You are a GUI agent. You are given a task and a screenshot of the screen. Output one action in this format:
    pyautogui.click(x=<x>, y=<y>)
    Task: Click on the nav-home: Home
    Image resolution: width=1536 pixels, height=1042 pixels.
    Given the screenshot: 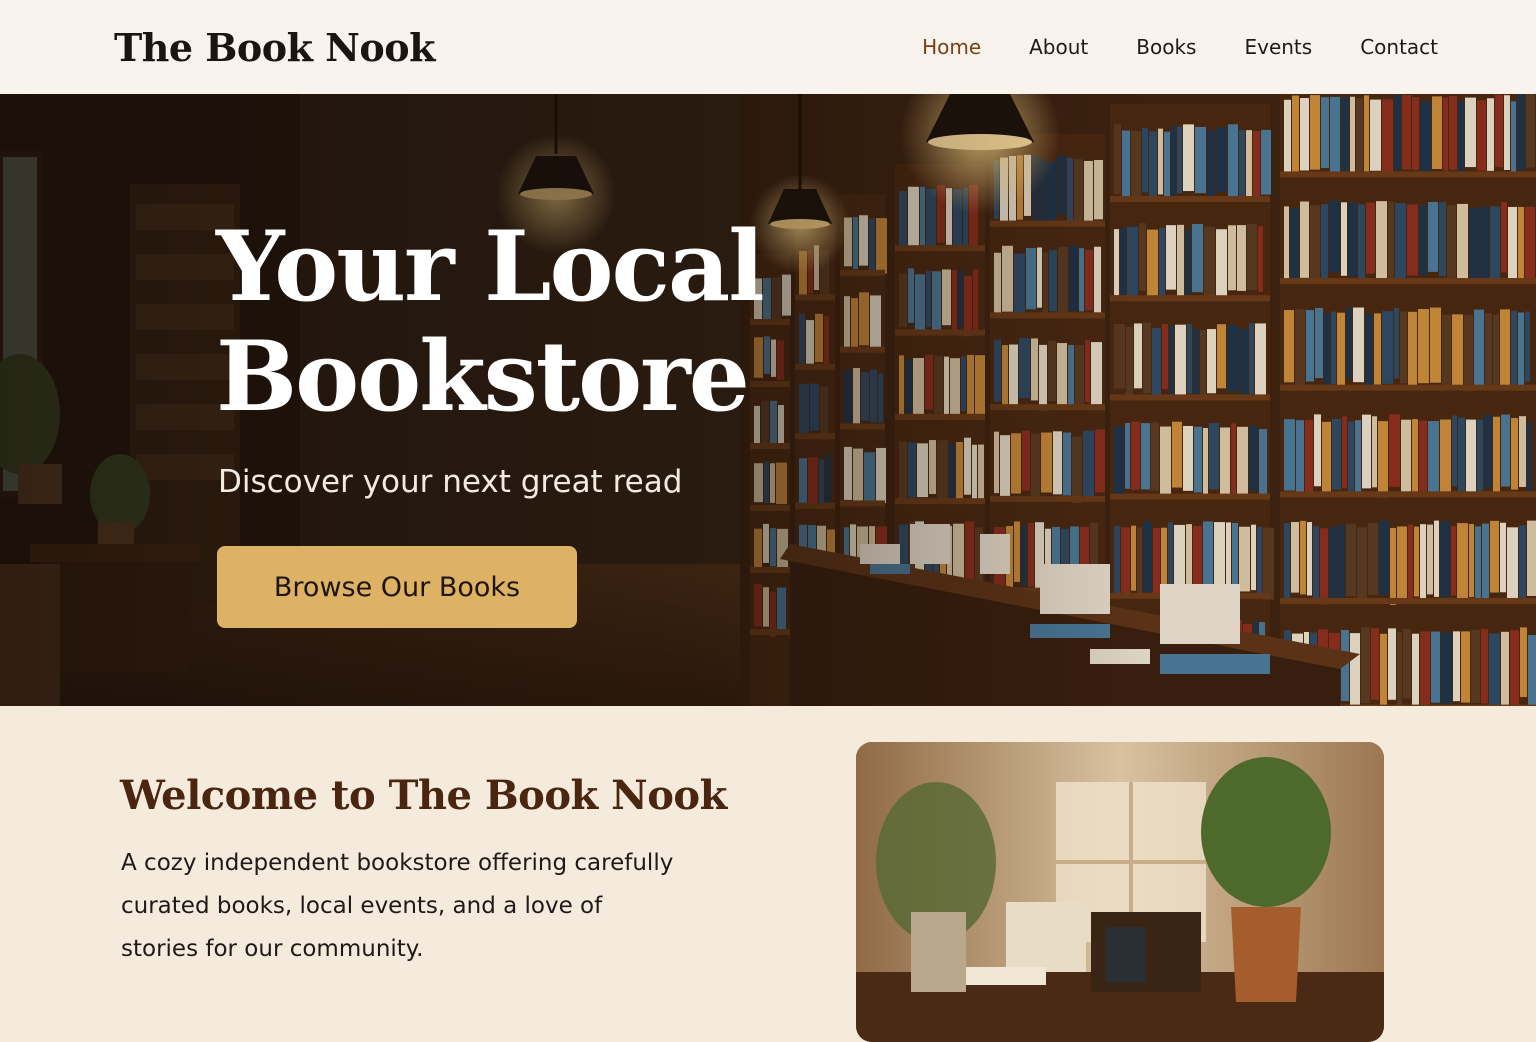 What is the action you would take?
    pyautogui.click(x=951, y=47)
    